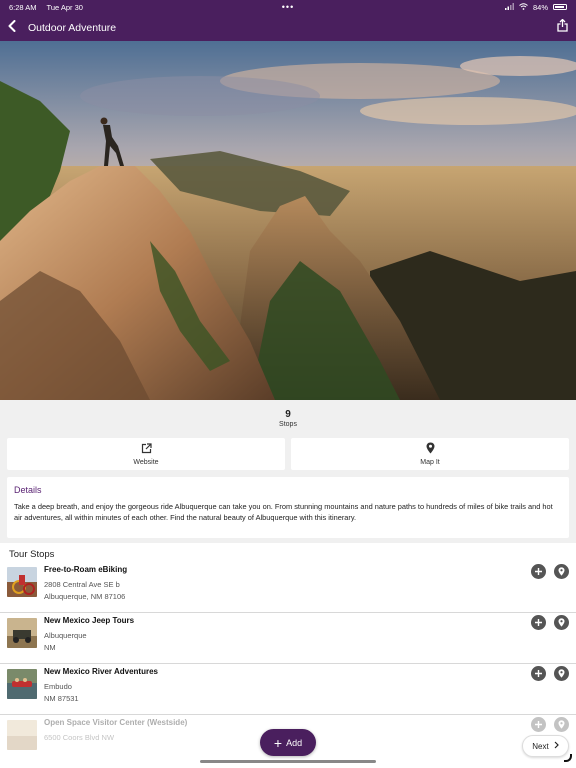 The width and height of the screenshot is (576, 768). Describe the element at coordinates (562, 27) in the screenshot. I see `share-icon` at that location.